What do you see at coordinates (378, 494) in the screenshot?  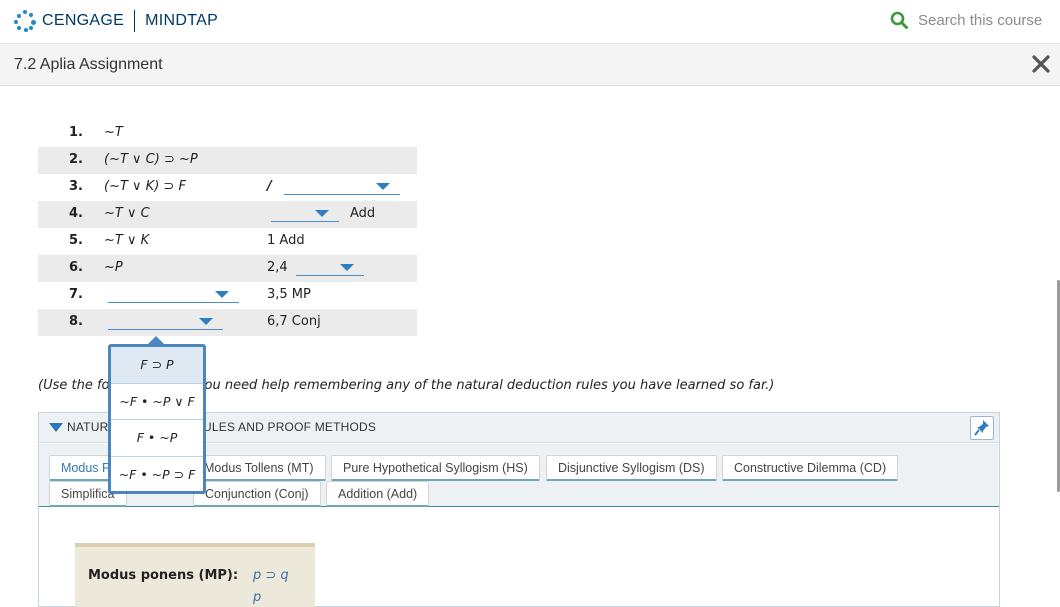 I see `tab-addition: Addition (Add)` at bounding box center [378, 494].